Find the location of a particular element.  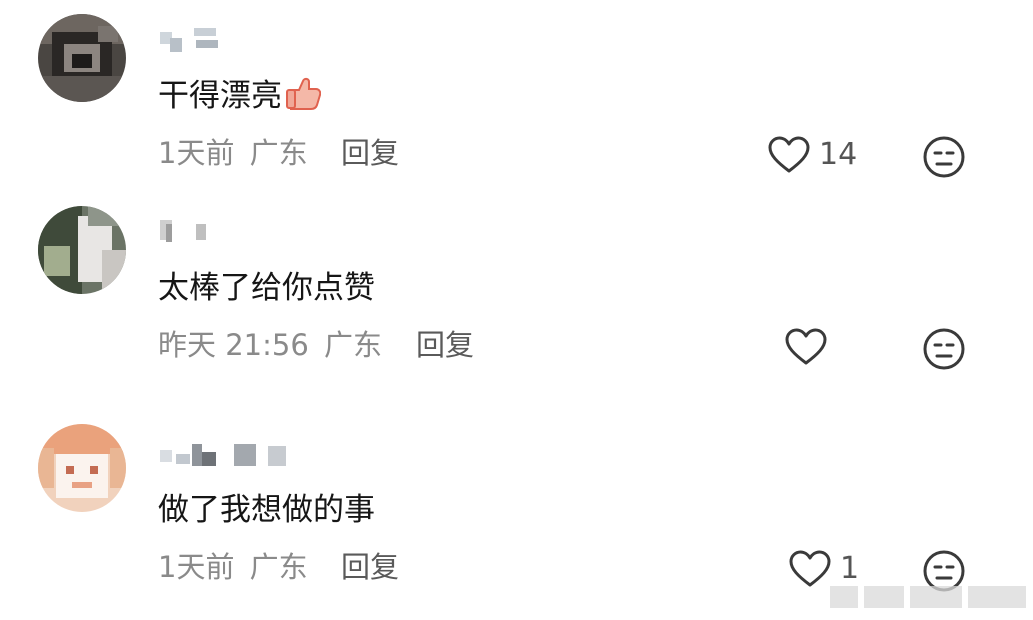

like-count: 14 is located at coordinates (838, 154).